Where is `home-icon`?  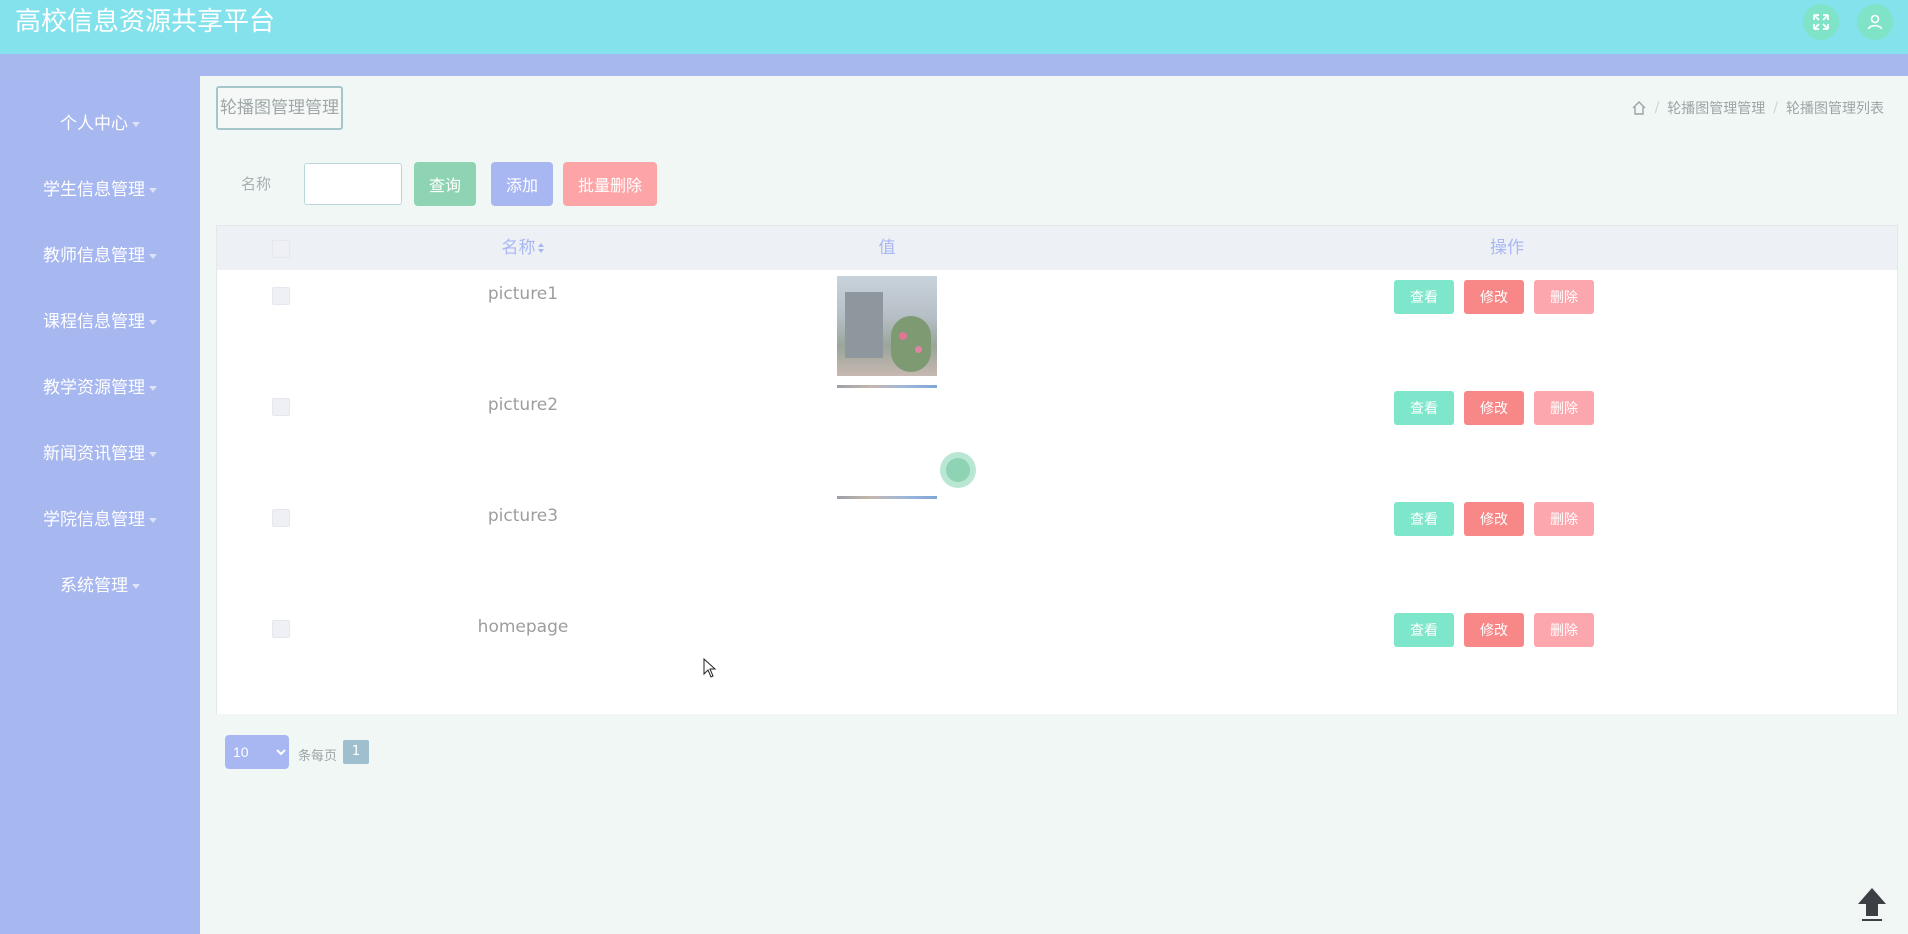 home-icon is located at coordinates (1639, 108).